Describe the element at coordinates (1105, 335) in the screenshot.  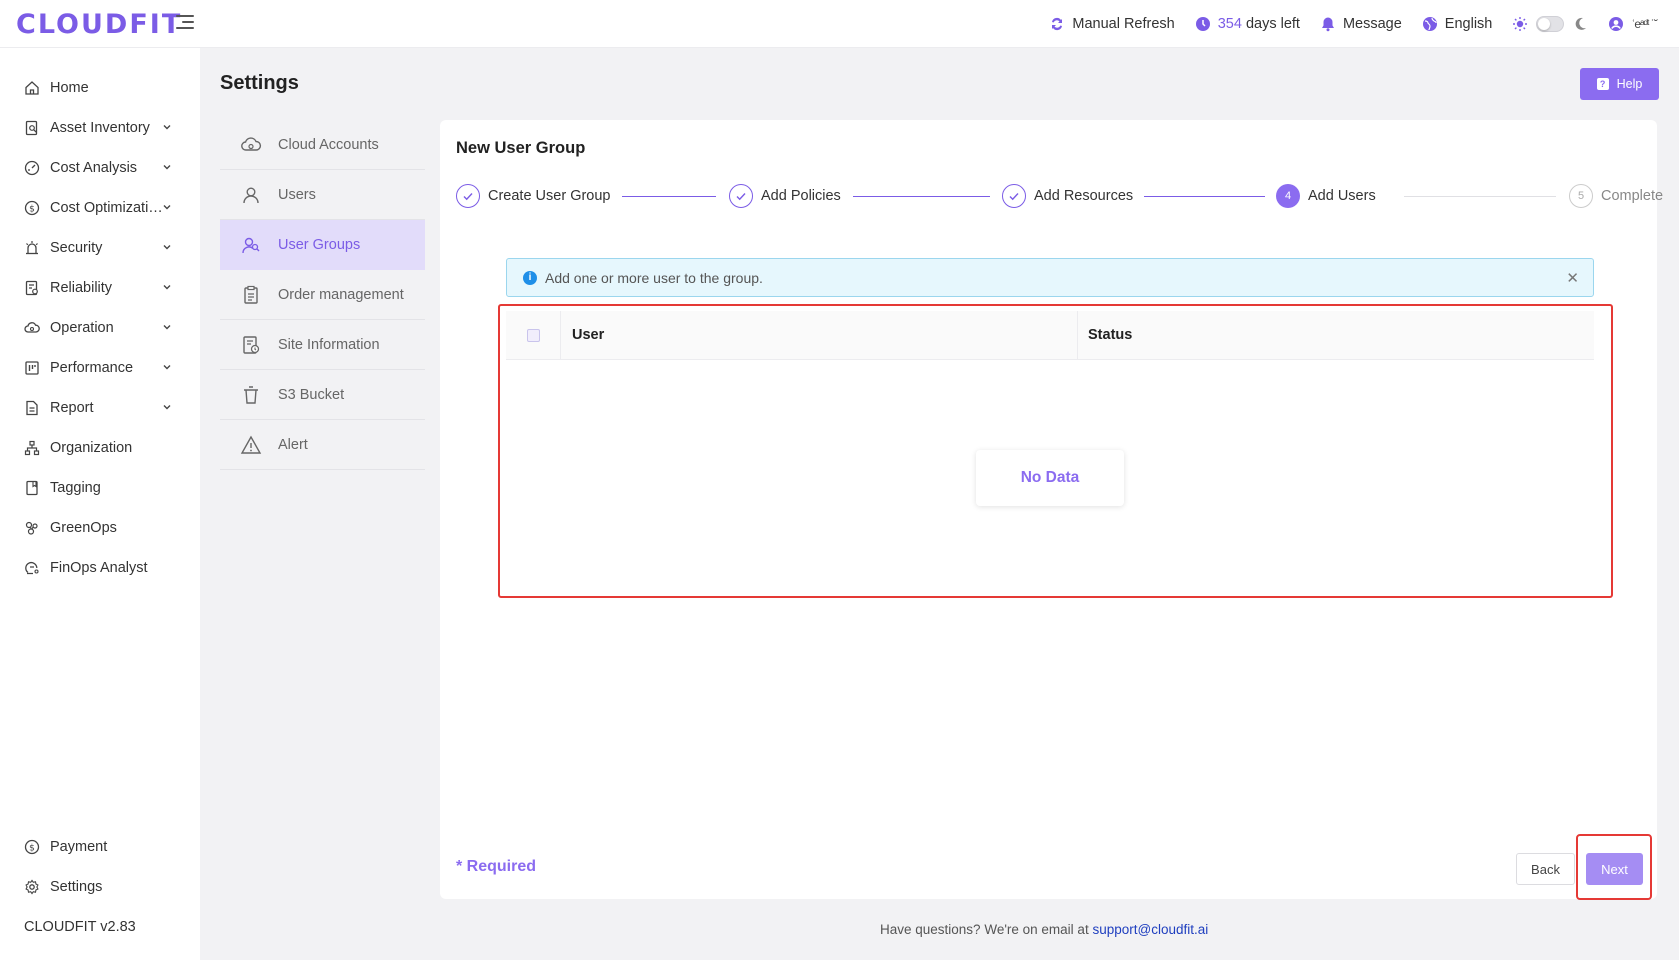
I see `column-header-status: Status` at that location.